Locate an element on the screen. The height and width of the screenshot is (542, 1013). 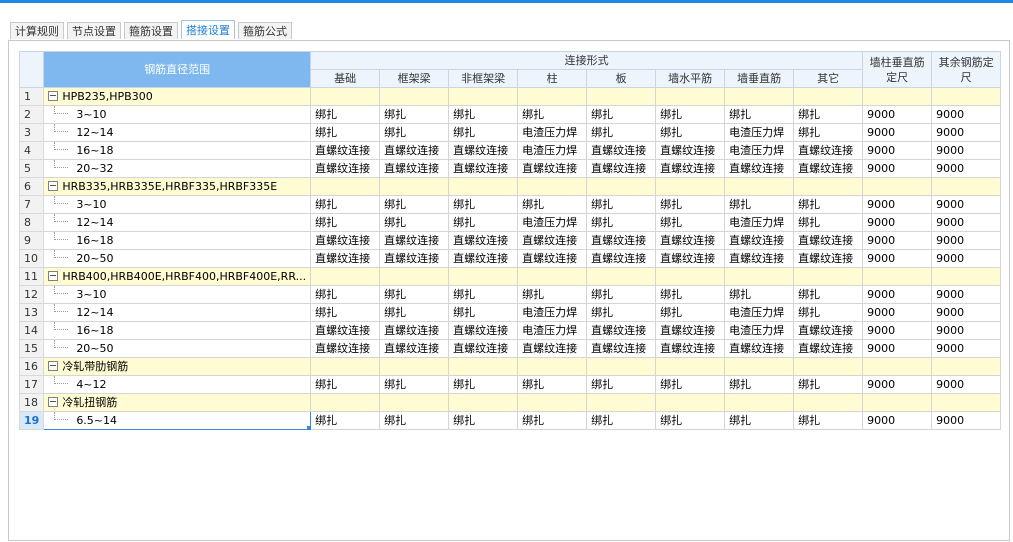
range-cell: 20~50 is located at coordinates (177, 258).